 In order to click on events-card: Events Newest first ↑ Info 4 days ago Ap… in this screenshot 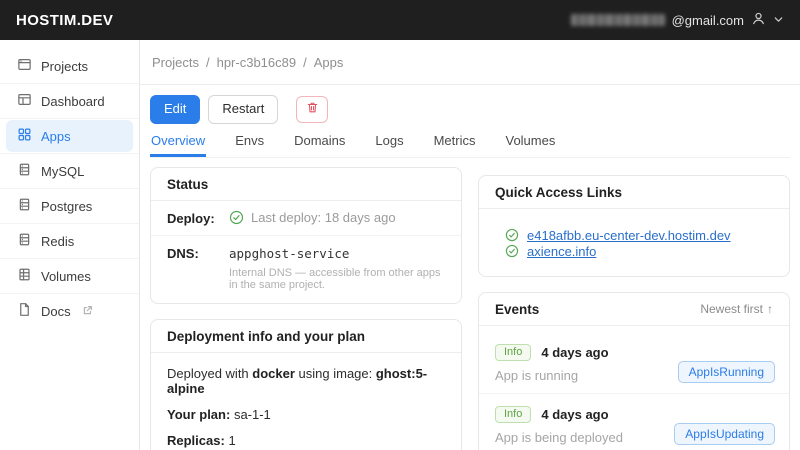, I will do `click(634, 370)`.